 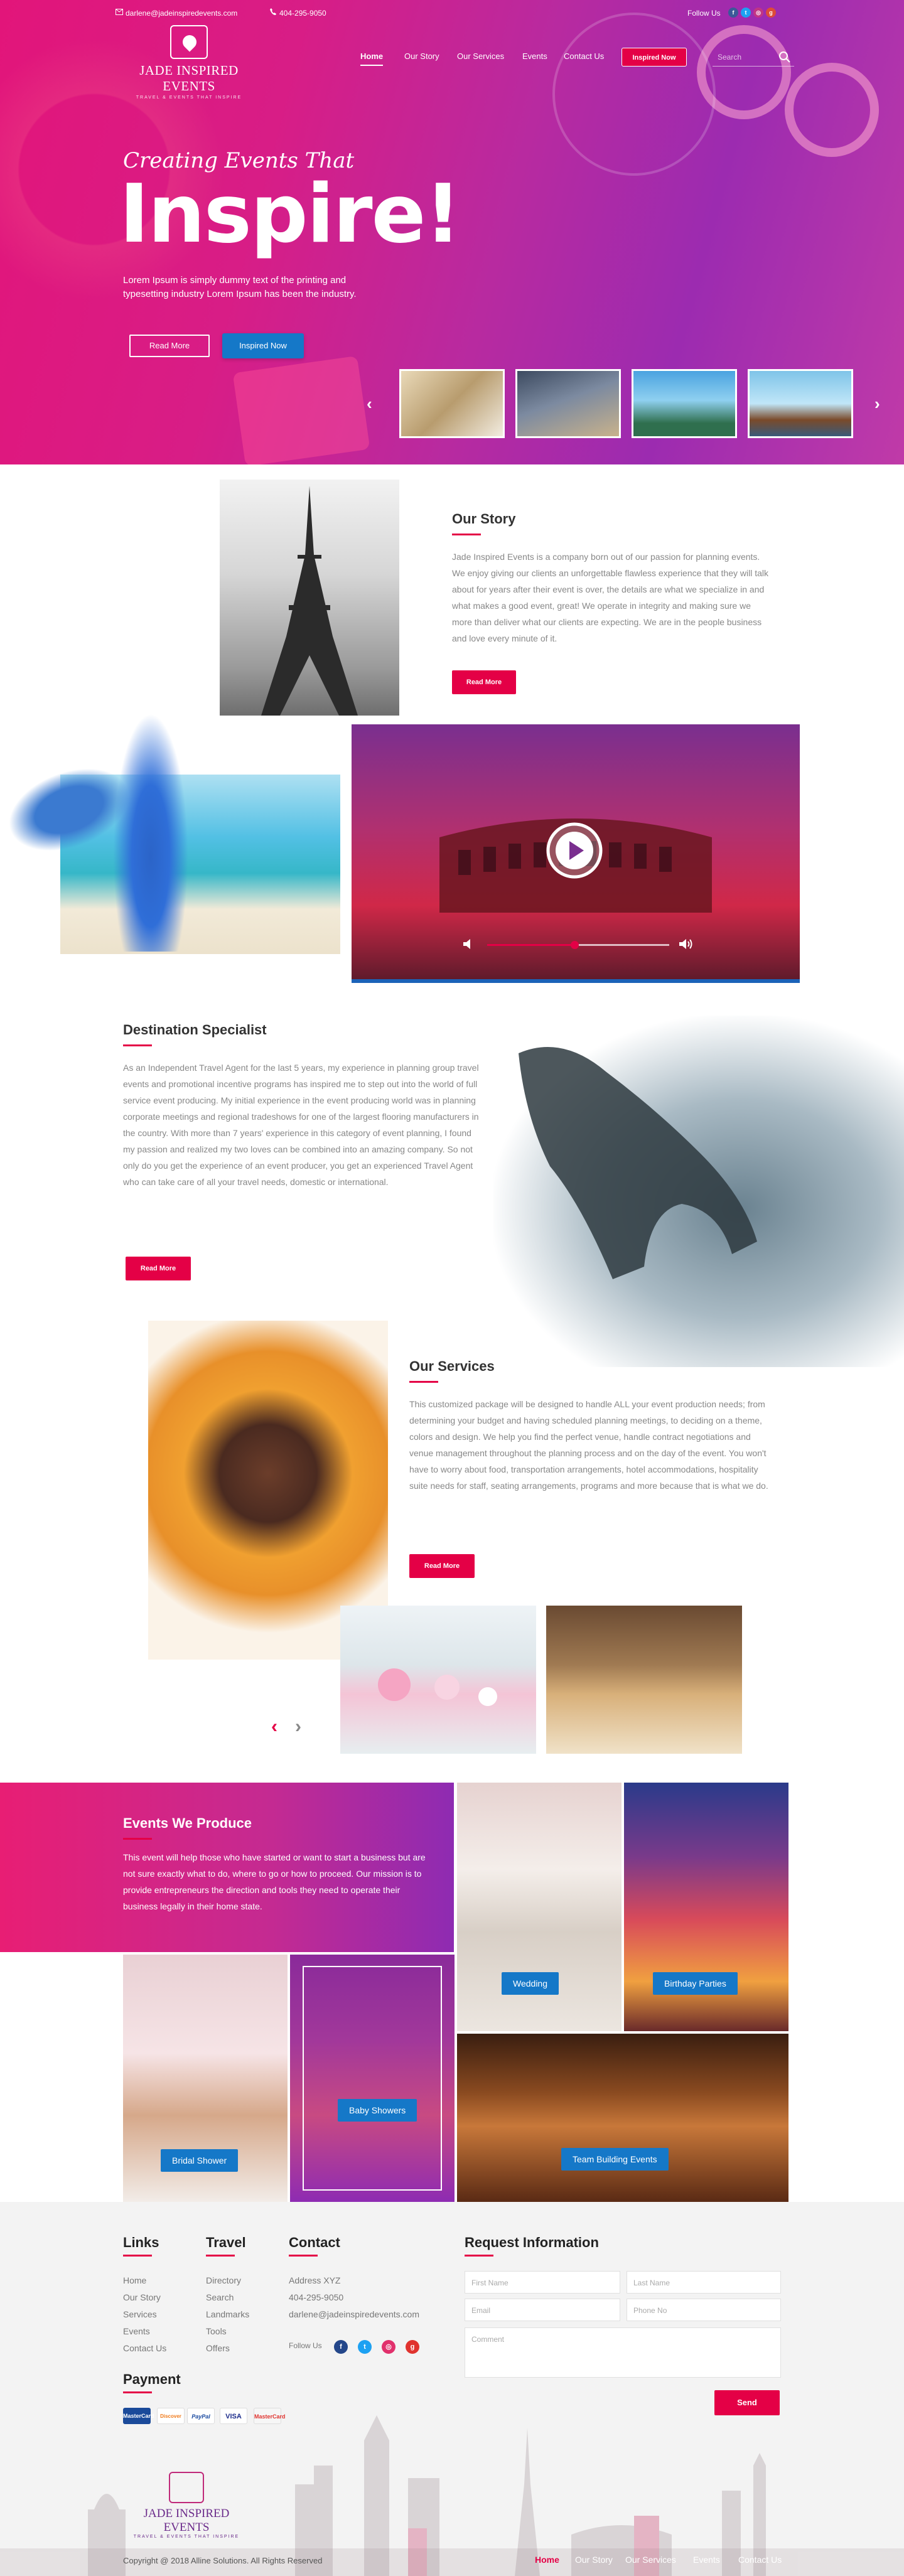 What do you see at coordinates (377, 2110) in the screenshot?
I see `baby-shower-label: Baby Showers` at bounding box center [377, 2110].